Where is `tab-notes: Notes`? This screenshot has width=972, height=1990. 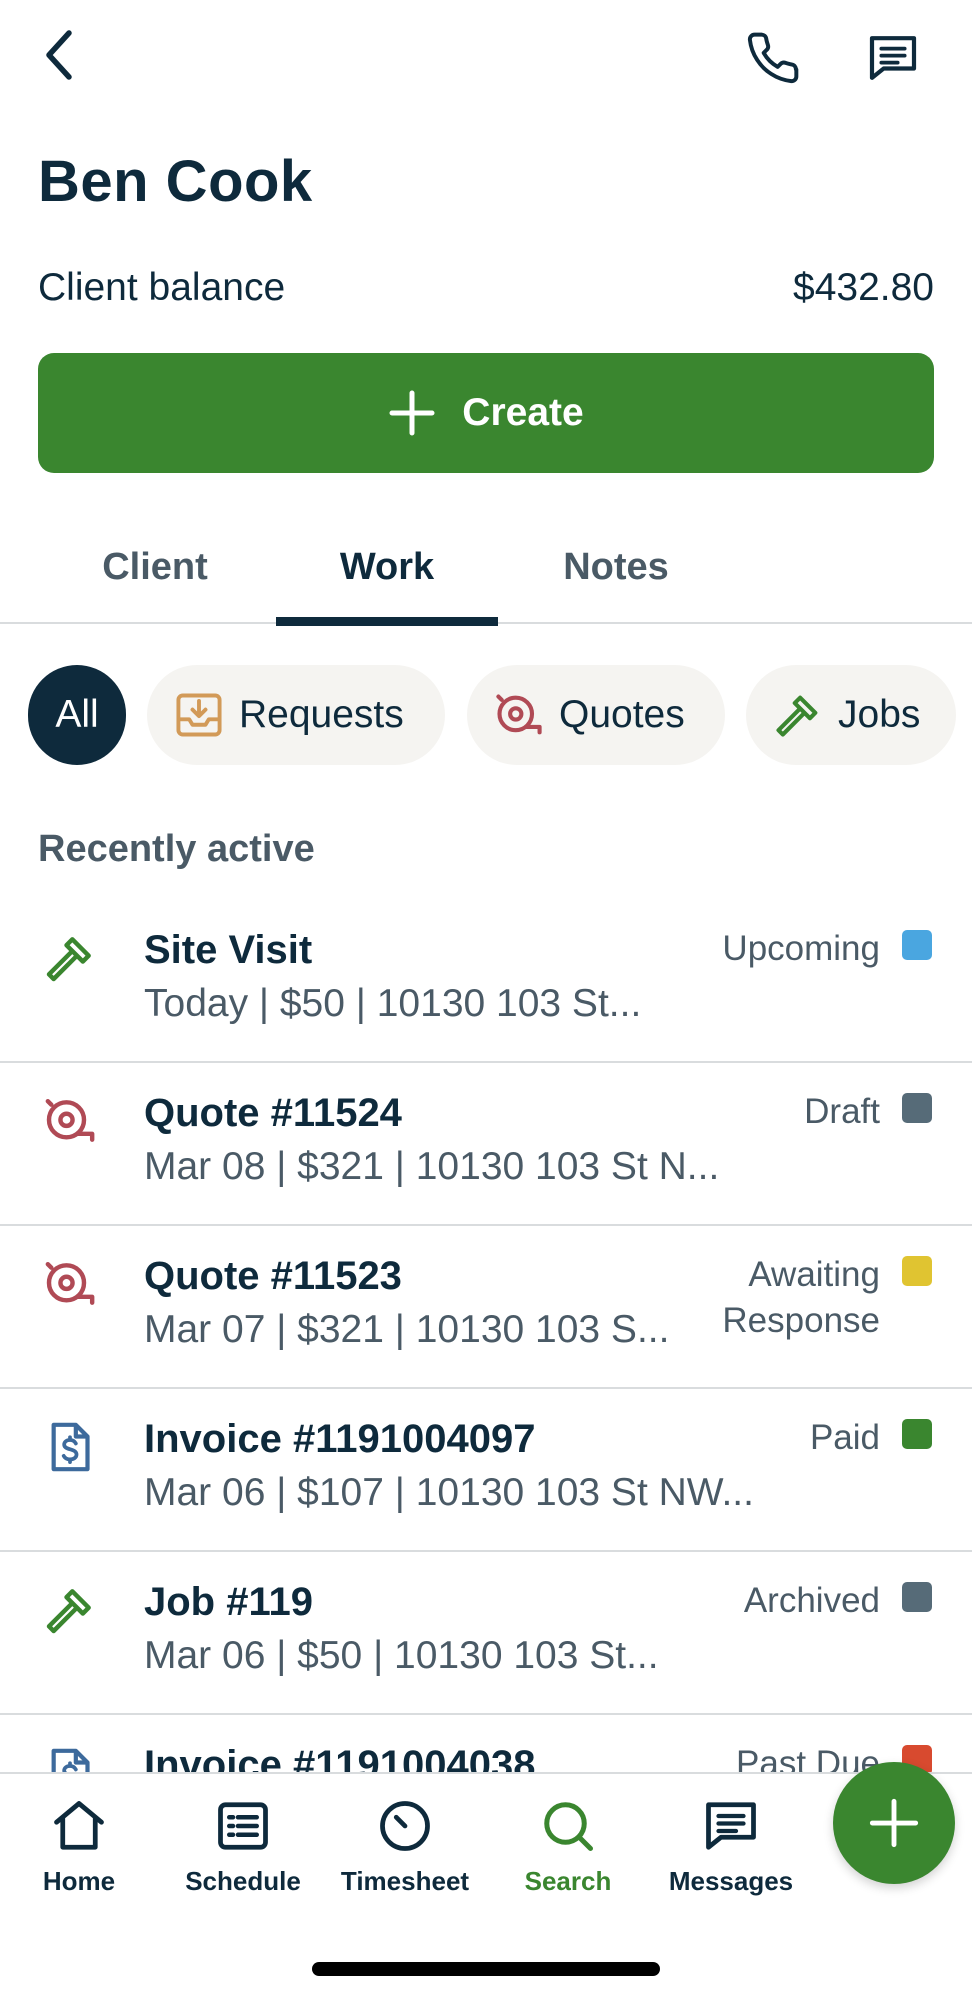
tab-notes: Notes is located at coordinates (616, 567).